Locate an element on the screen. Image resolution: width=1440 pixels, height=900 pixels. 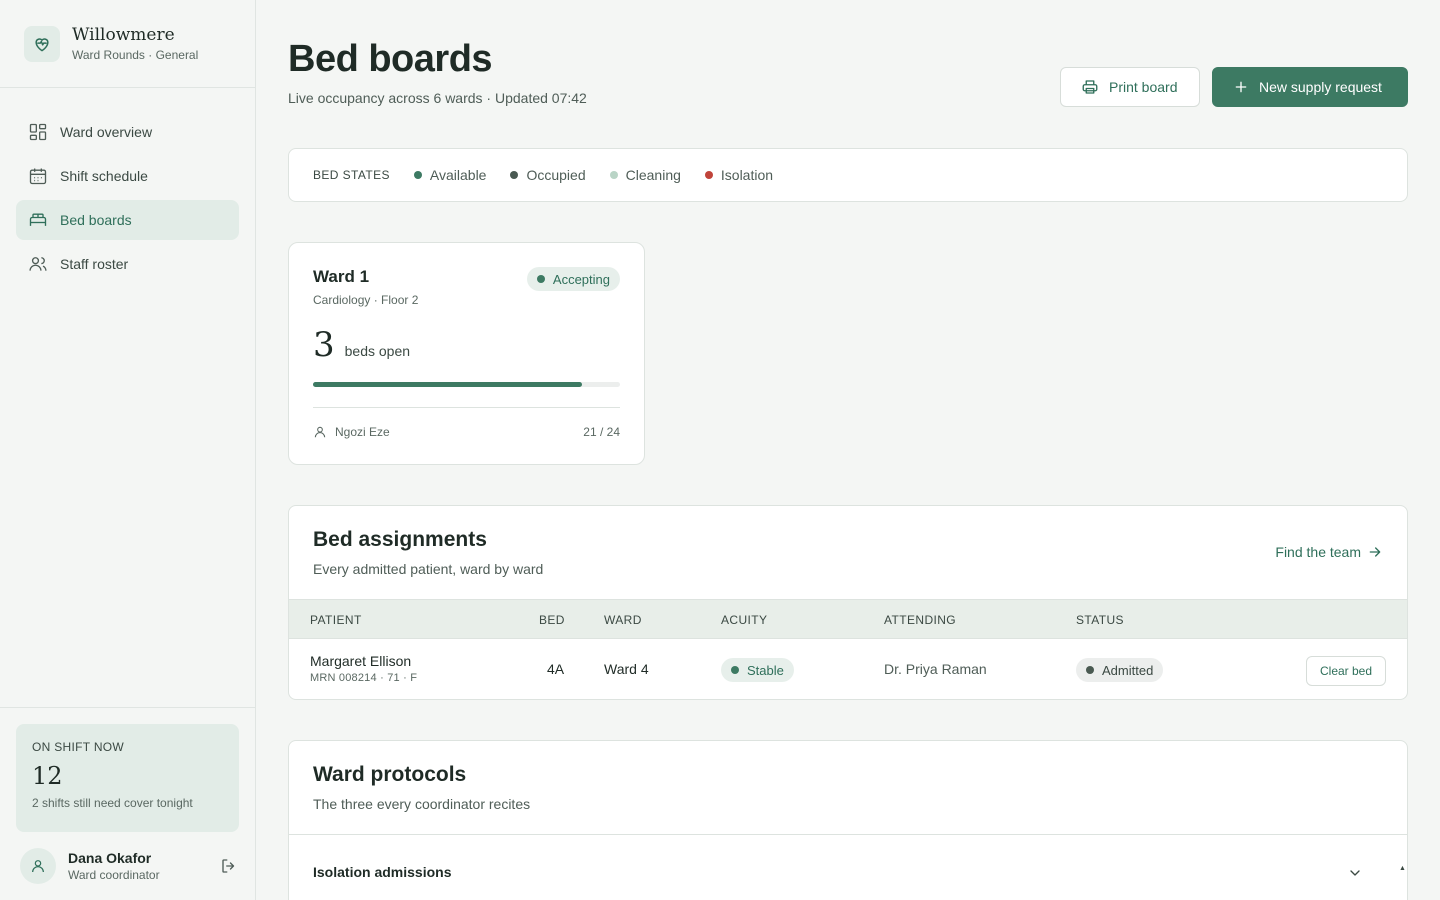
acuity-badge: Stable is located at coordinates (757, 670).